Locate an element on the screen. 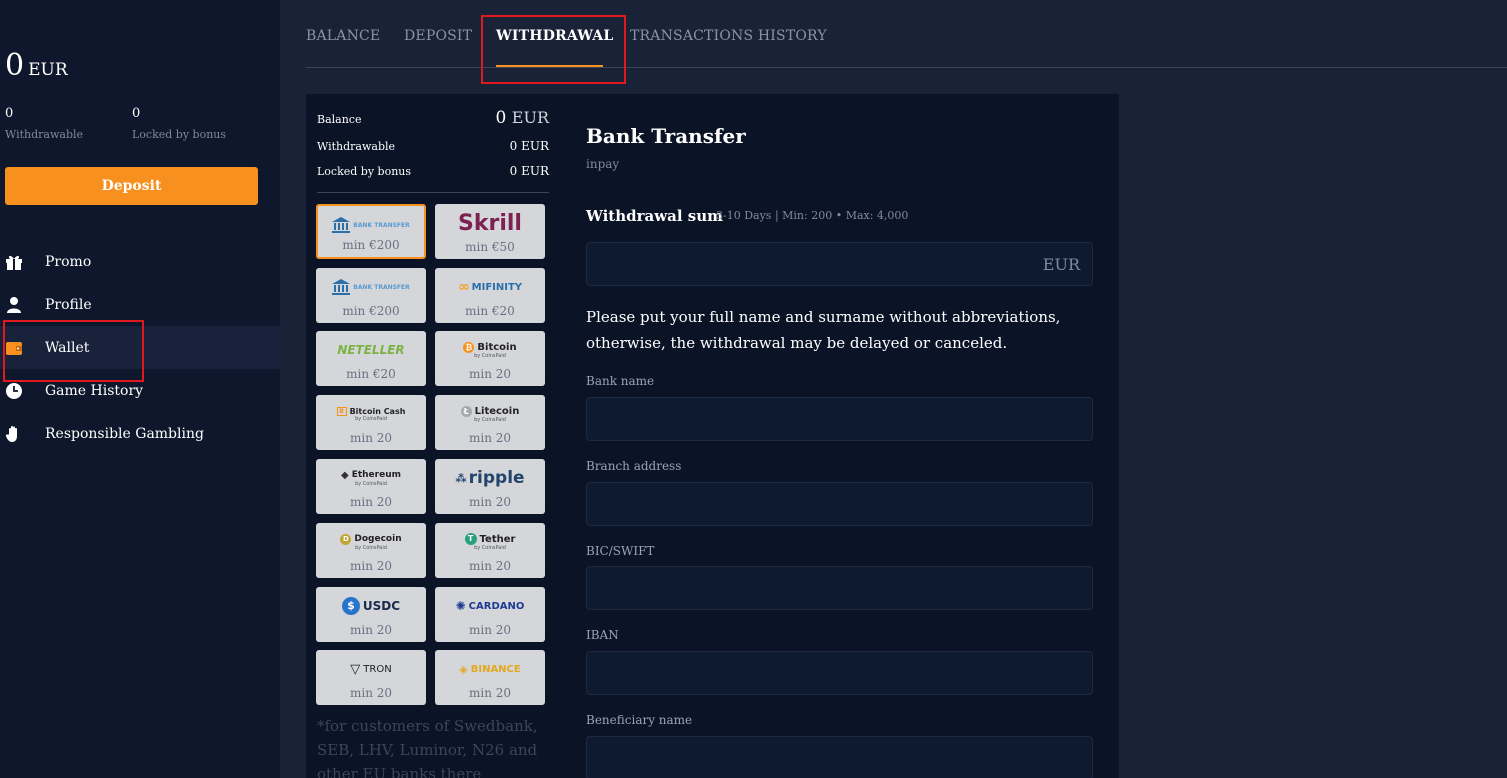  locked-value: 0 is located at coordinates (136, 113).